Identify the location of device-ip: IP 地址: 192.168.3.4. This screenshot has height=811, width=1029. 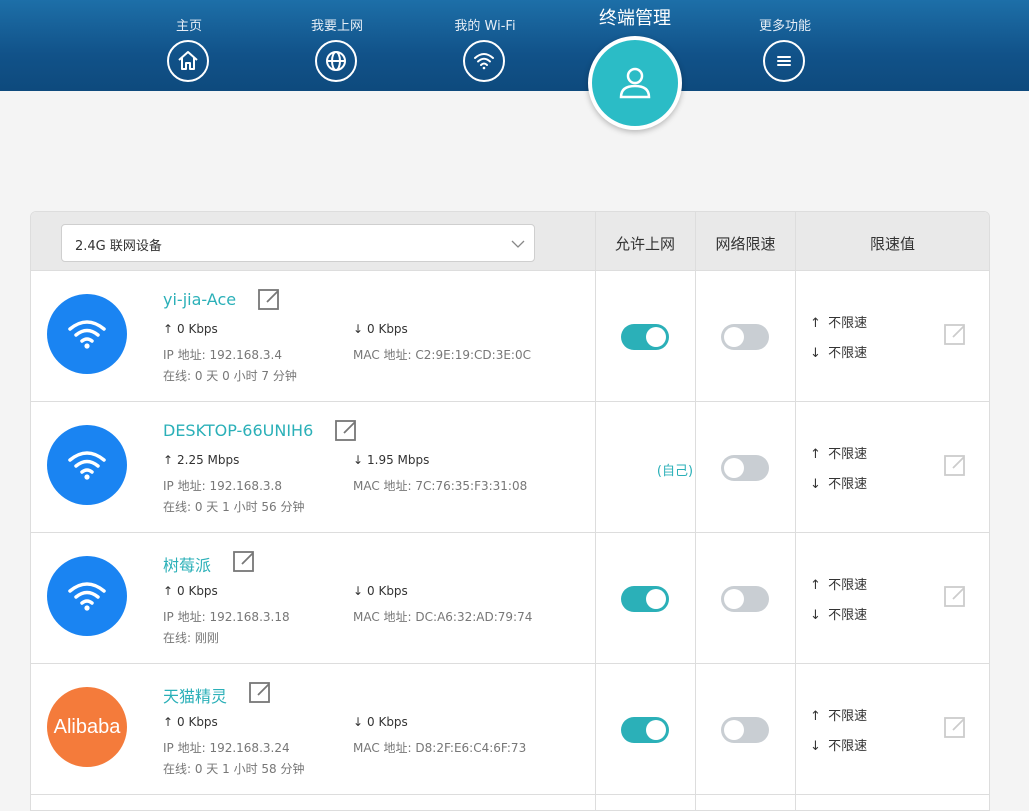
(222, 355).